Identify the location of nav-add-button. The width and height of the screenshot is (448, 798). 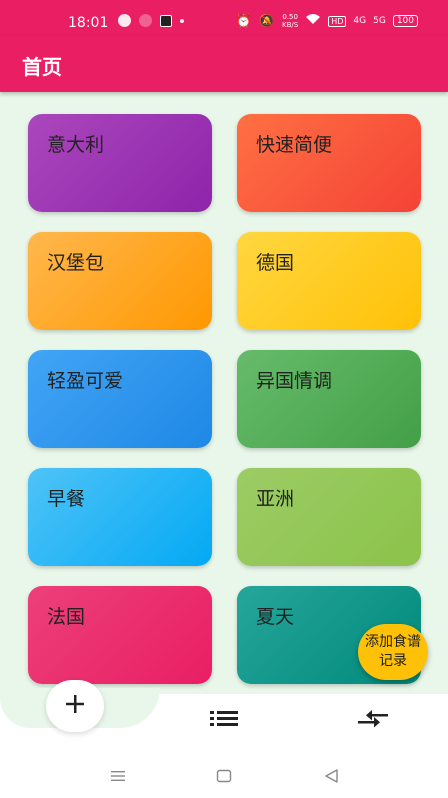
(75, 706).